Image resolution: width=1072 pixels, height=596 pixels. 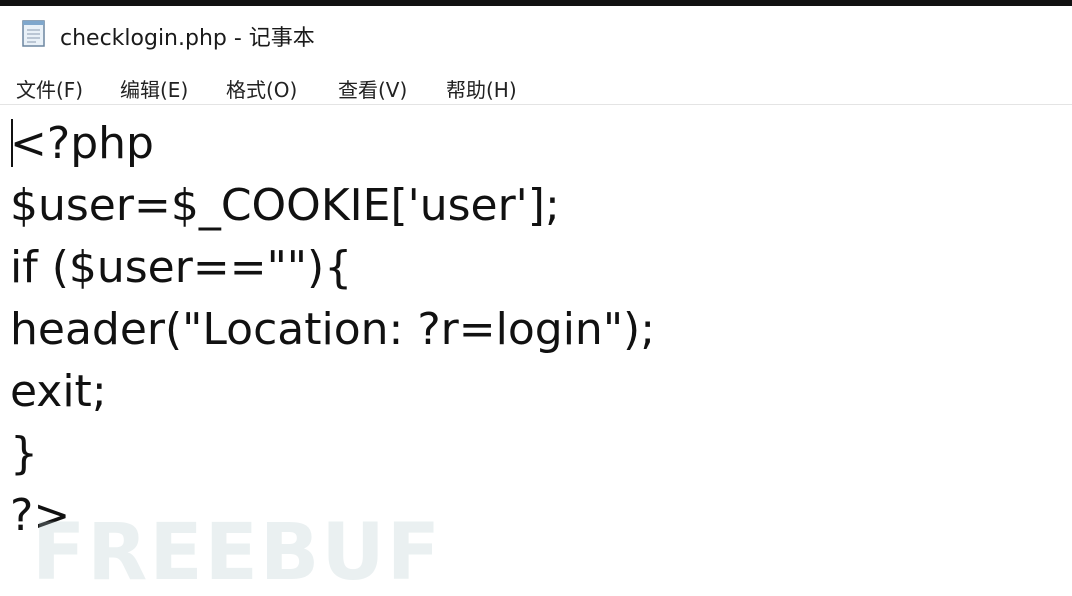 I want to click on notepad-icon, so click(x=34, y=33).